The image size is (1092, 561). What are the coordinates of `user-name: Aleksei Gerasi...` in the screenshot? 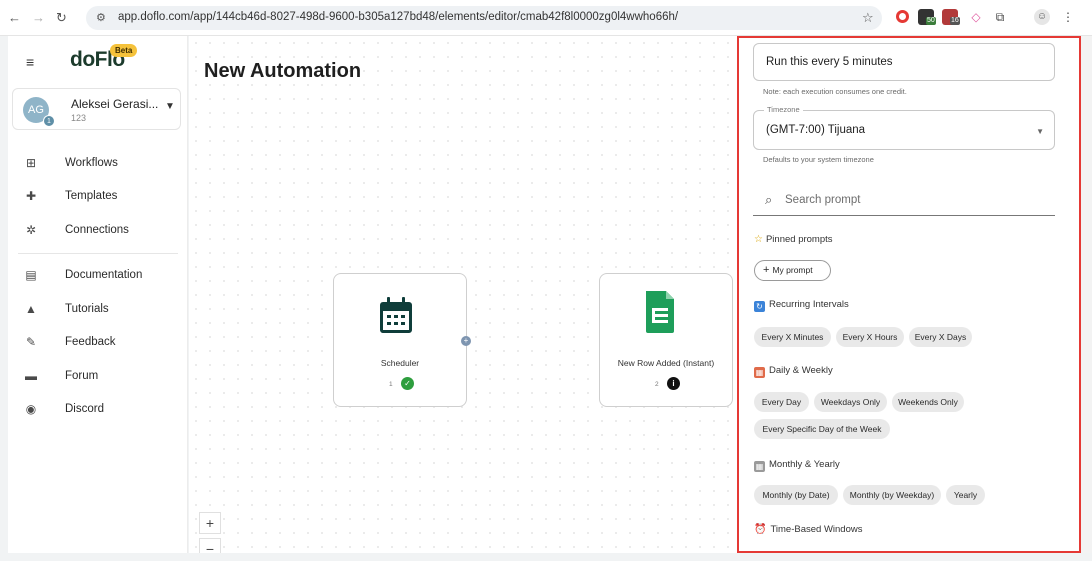 It's located at (115, 104).